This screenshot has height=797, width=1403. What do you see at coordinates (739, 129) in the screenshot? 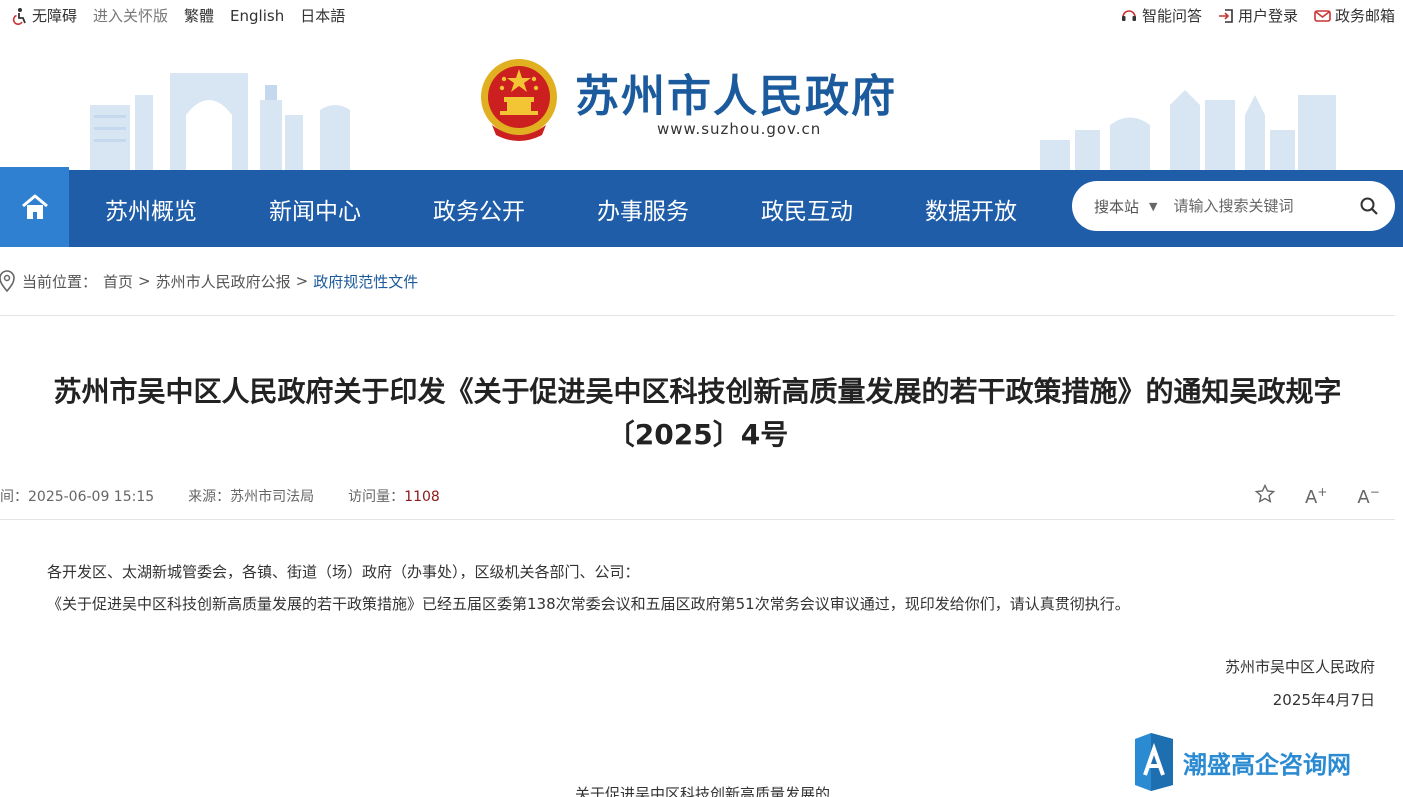
I see `site-url: www.suzhou.gov.cn` at bounding box center [739, 129].